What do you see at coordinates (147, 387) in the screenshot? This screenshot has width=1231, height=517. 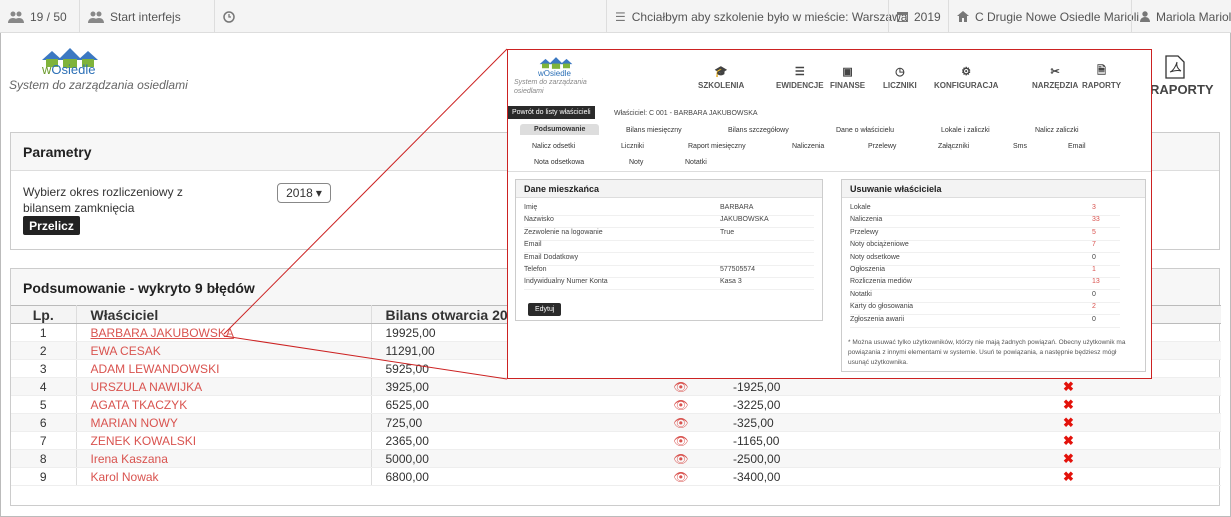 I see `owner-link: URSZULA NAWIJKA` at bounding box center [147, 387].